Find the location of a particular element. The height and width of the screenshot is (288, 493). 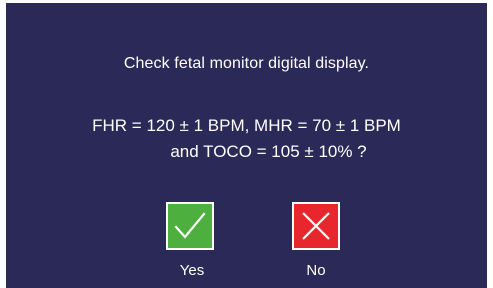

check-icon is located at coordinates (190, 225).